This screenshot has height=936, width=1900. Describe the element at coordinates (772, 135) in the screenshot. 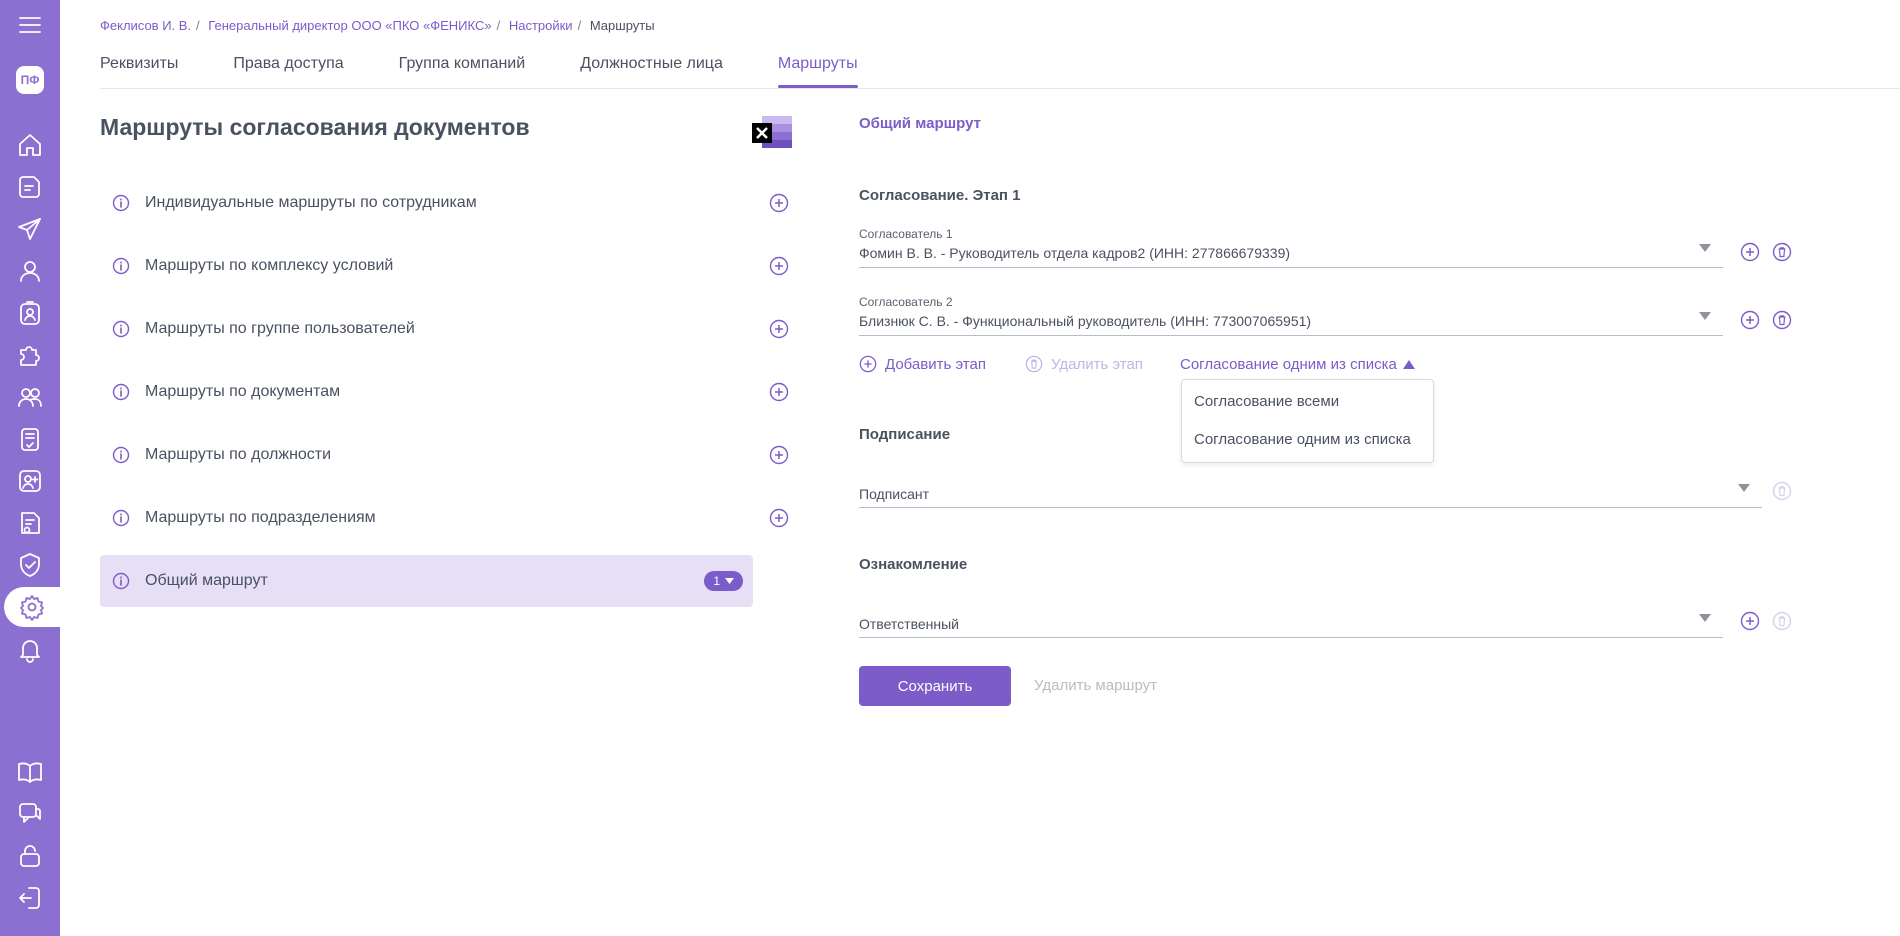

I see `excel-export-icon` at that location.